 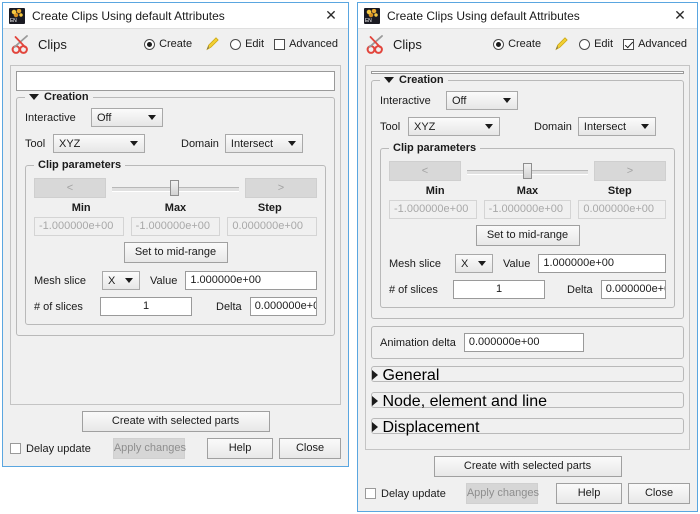 What do you see at coordinates (175, 81) in the screenshot?
I see `clip-name-input` at bounding box center [175, 81].